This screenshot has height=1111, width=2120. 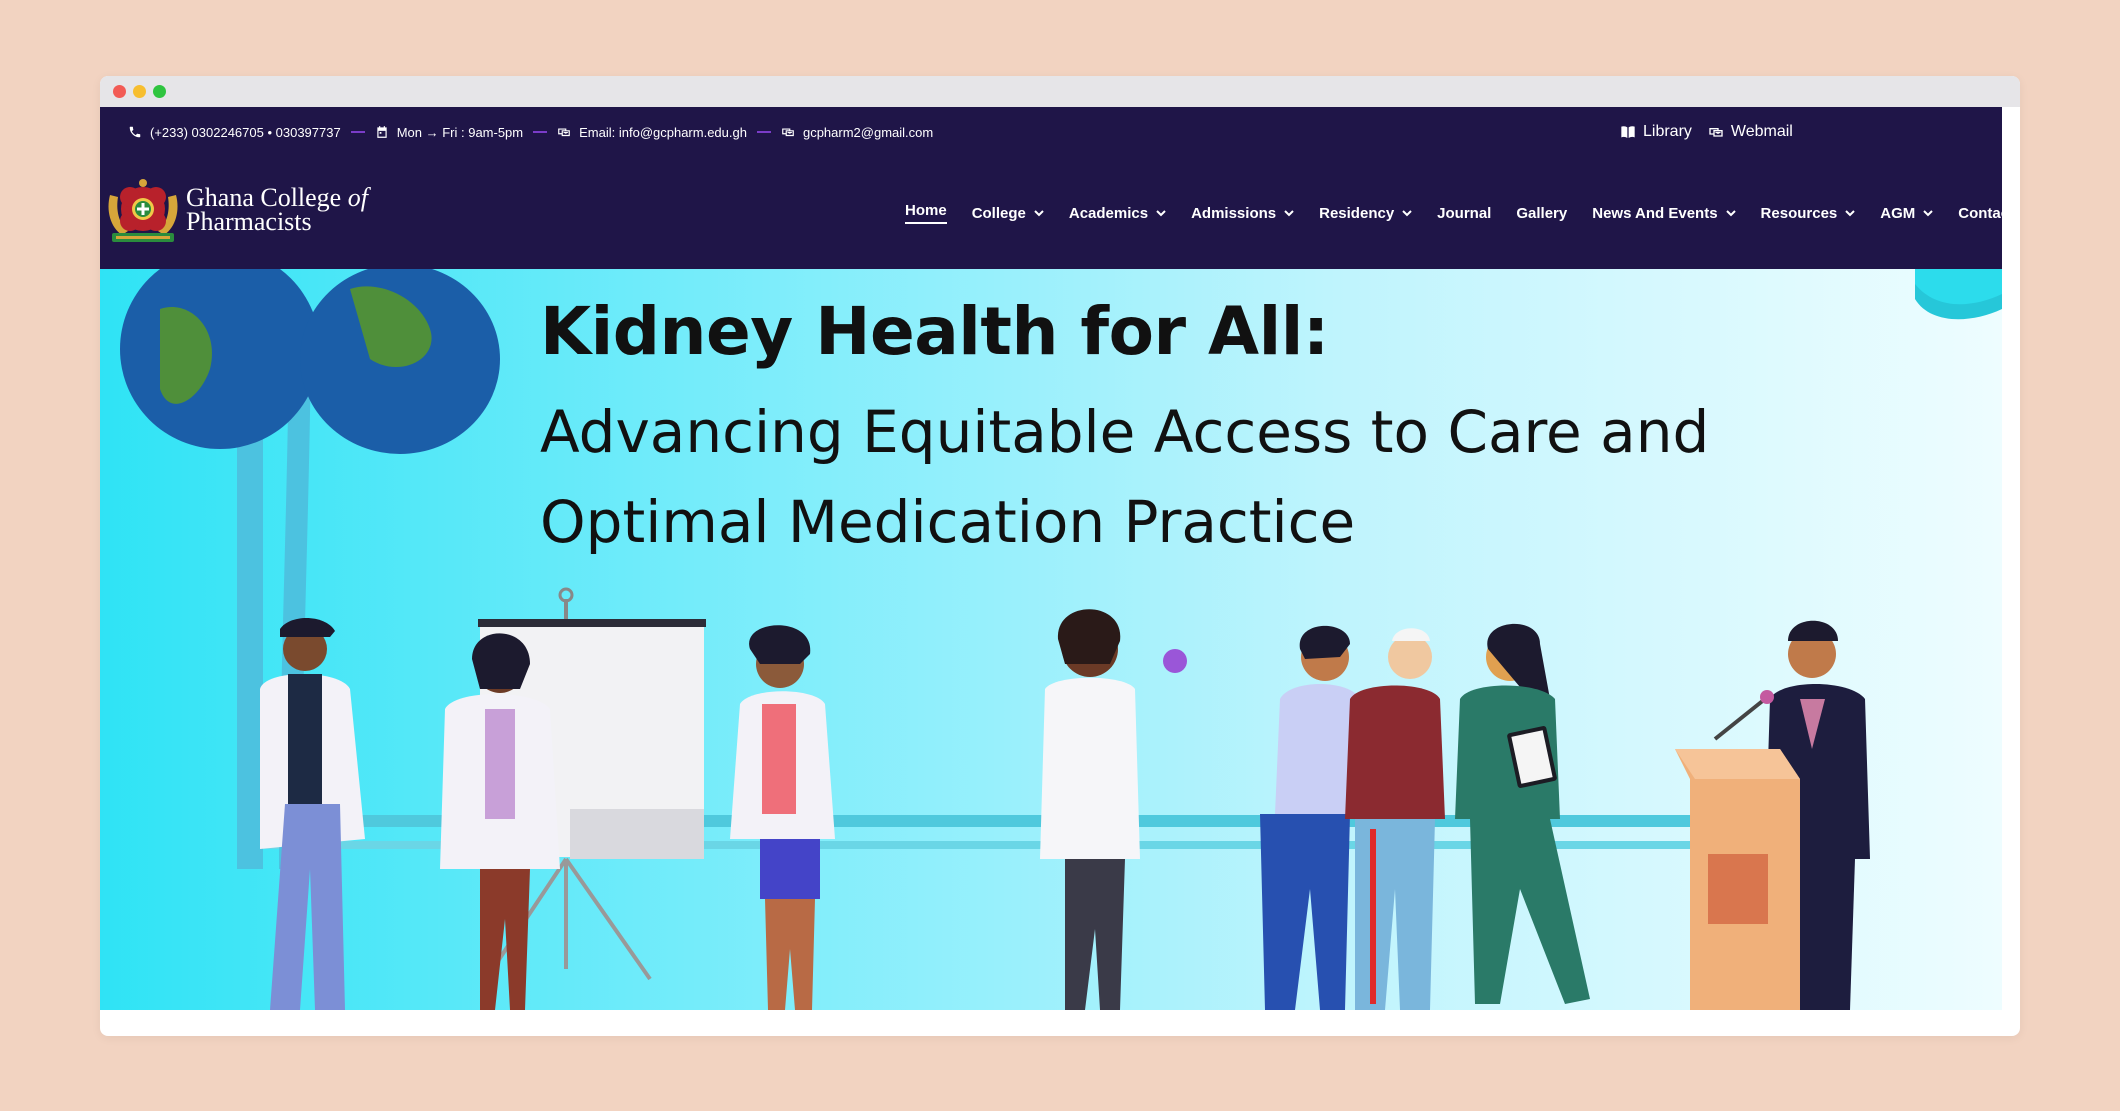 I want to click on phone-info: (+233) 0302246705 • 030397737, so click(x=234, y=132).